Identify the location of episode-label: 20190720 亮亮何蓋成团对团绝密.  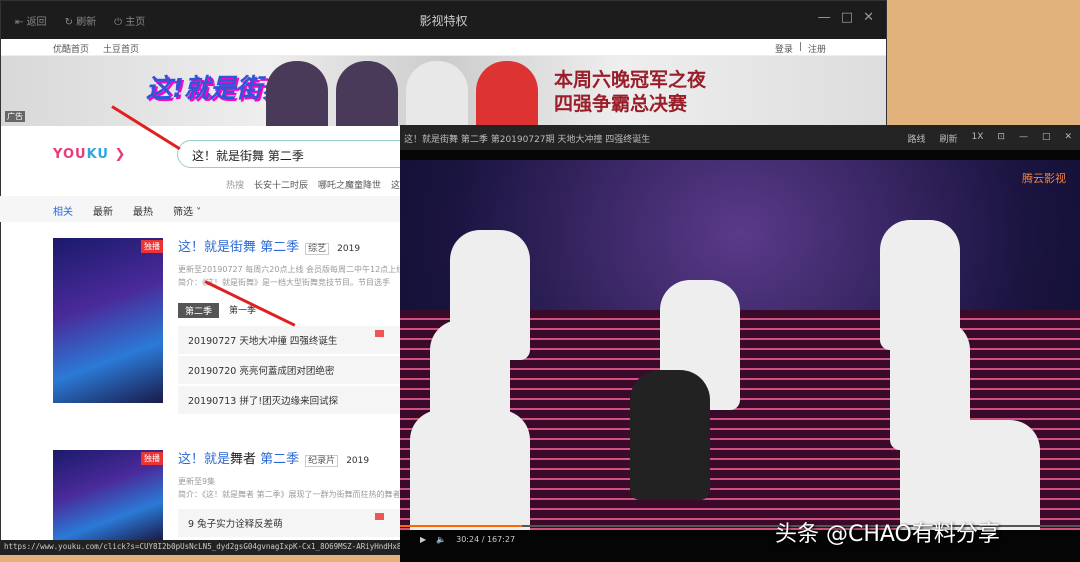
(261, 371).